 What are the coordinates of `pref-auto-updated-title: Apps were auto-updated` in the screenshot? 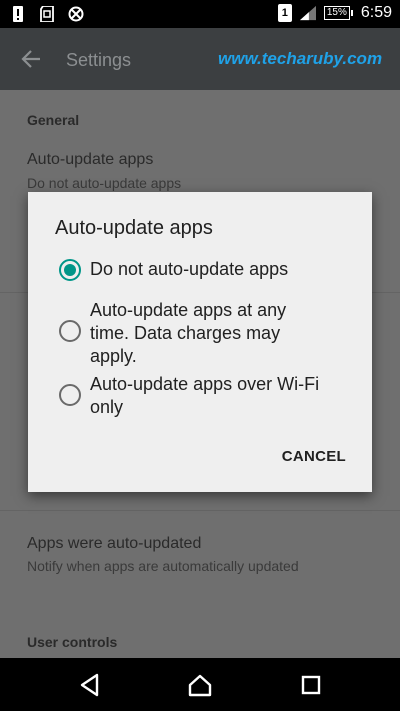 It's located at (114, 544).